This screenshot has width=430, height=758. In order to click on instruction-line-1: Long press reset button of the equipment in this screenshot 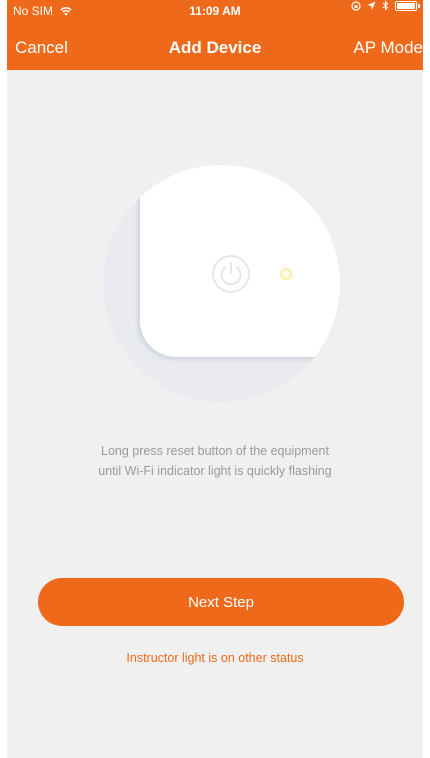, I will do `click(215, 451)`.